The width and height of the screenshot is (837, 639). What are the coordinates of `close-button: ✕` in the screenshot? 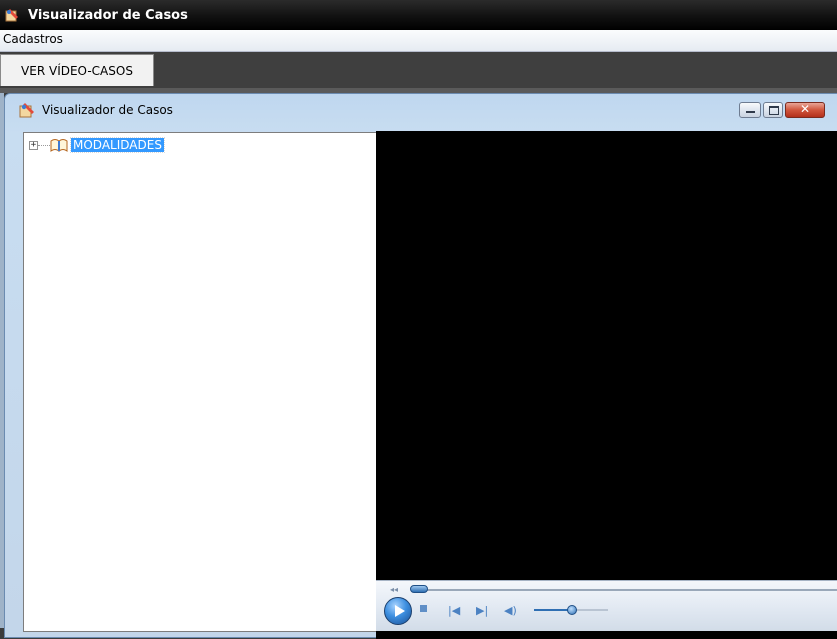 It's located at (805, 110).